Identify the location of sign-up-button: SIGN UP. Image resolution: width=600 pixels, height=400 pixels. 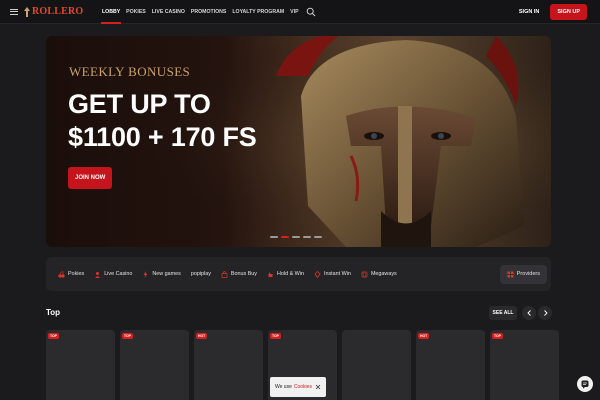
(568, 11).